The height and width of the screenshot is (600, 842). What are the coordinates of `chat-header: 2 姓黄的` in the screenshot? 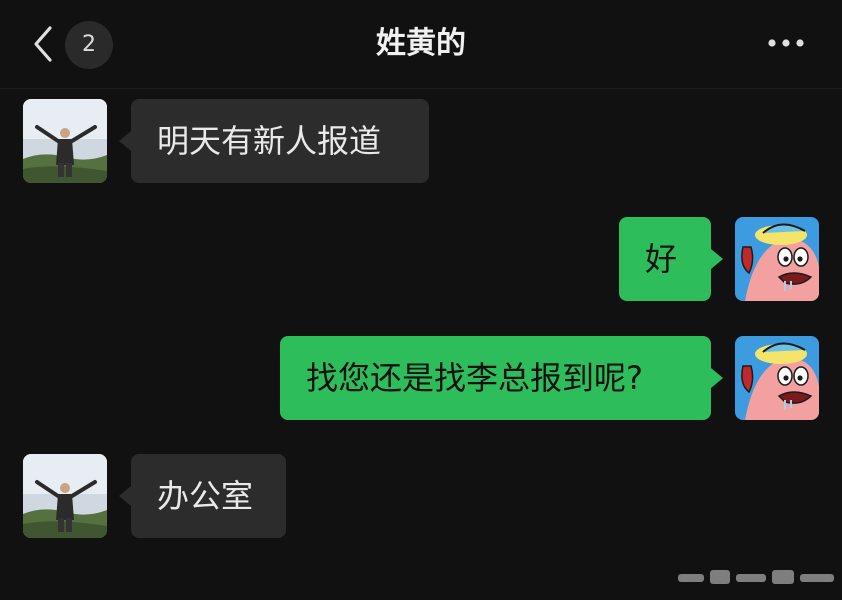 It's located at (421, 44).